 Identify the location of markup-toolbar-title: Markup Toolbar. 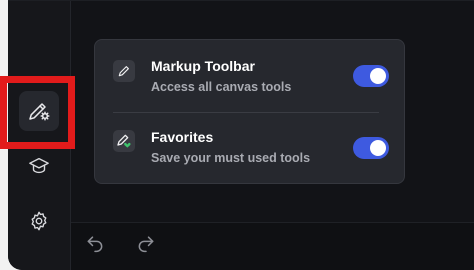
(203, 66).